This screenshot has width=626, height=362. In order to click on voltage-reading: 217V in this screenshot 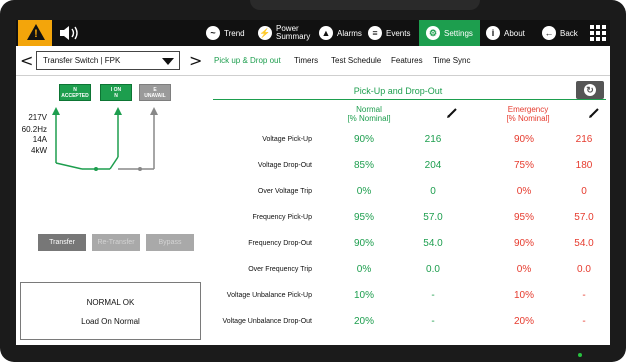, I will do `click(37, 117)`.